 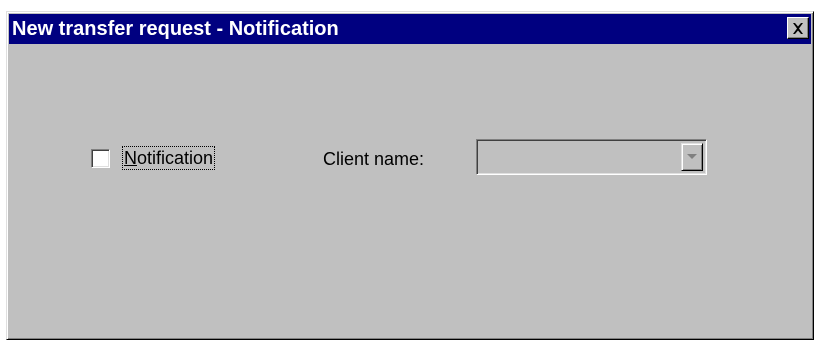 What do you see at coordinates (175, 158) in the screenshot?
I see `notification-label-text: otification` at bounding box center [175, 158].